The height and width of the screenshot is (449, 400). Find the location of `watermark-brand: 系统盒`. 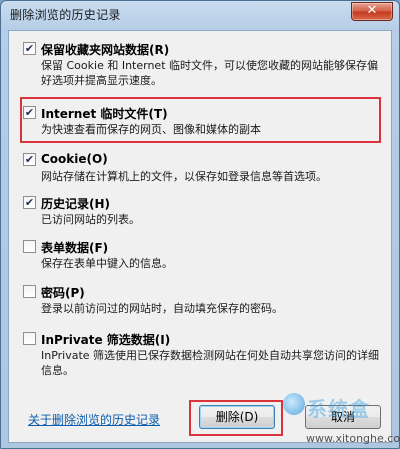

watermark-brand: 系统盒 is located at coordinates (338, 409).